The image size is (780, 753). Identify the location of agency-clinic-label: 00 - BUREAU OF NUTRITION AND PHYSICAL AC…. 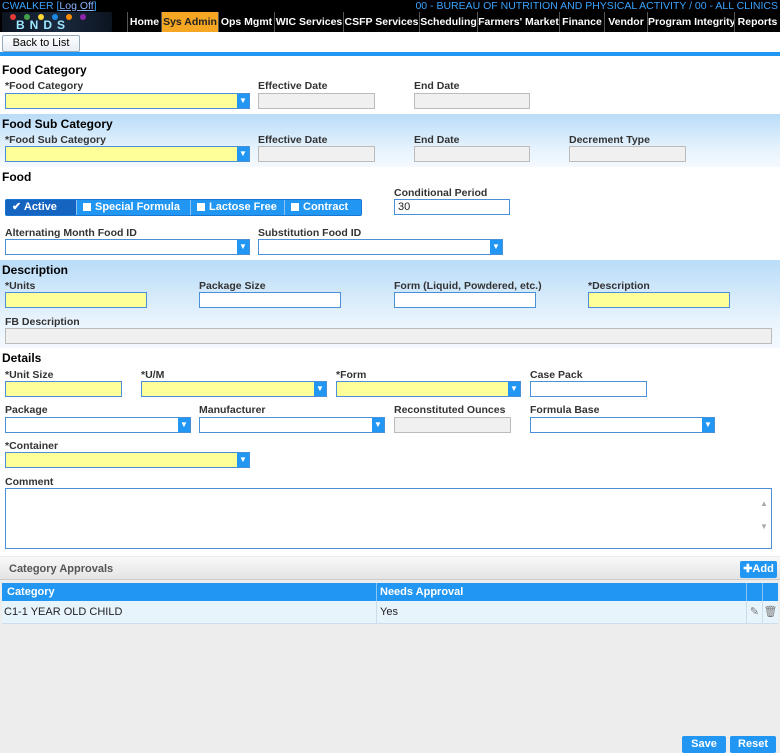
(596, 6).